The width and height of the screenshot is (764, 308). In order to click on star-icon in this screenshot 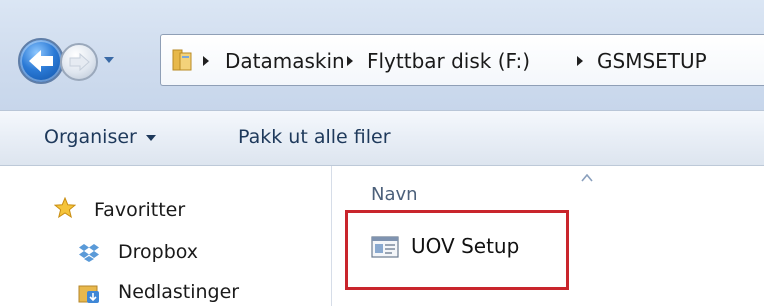, I will do `click(65, 208)`.